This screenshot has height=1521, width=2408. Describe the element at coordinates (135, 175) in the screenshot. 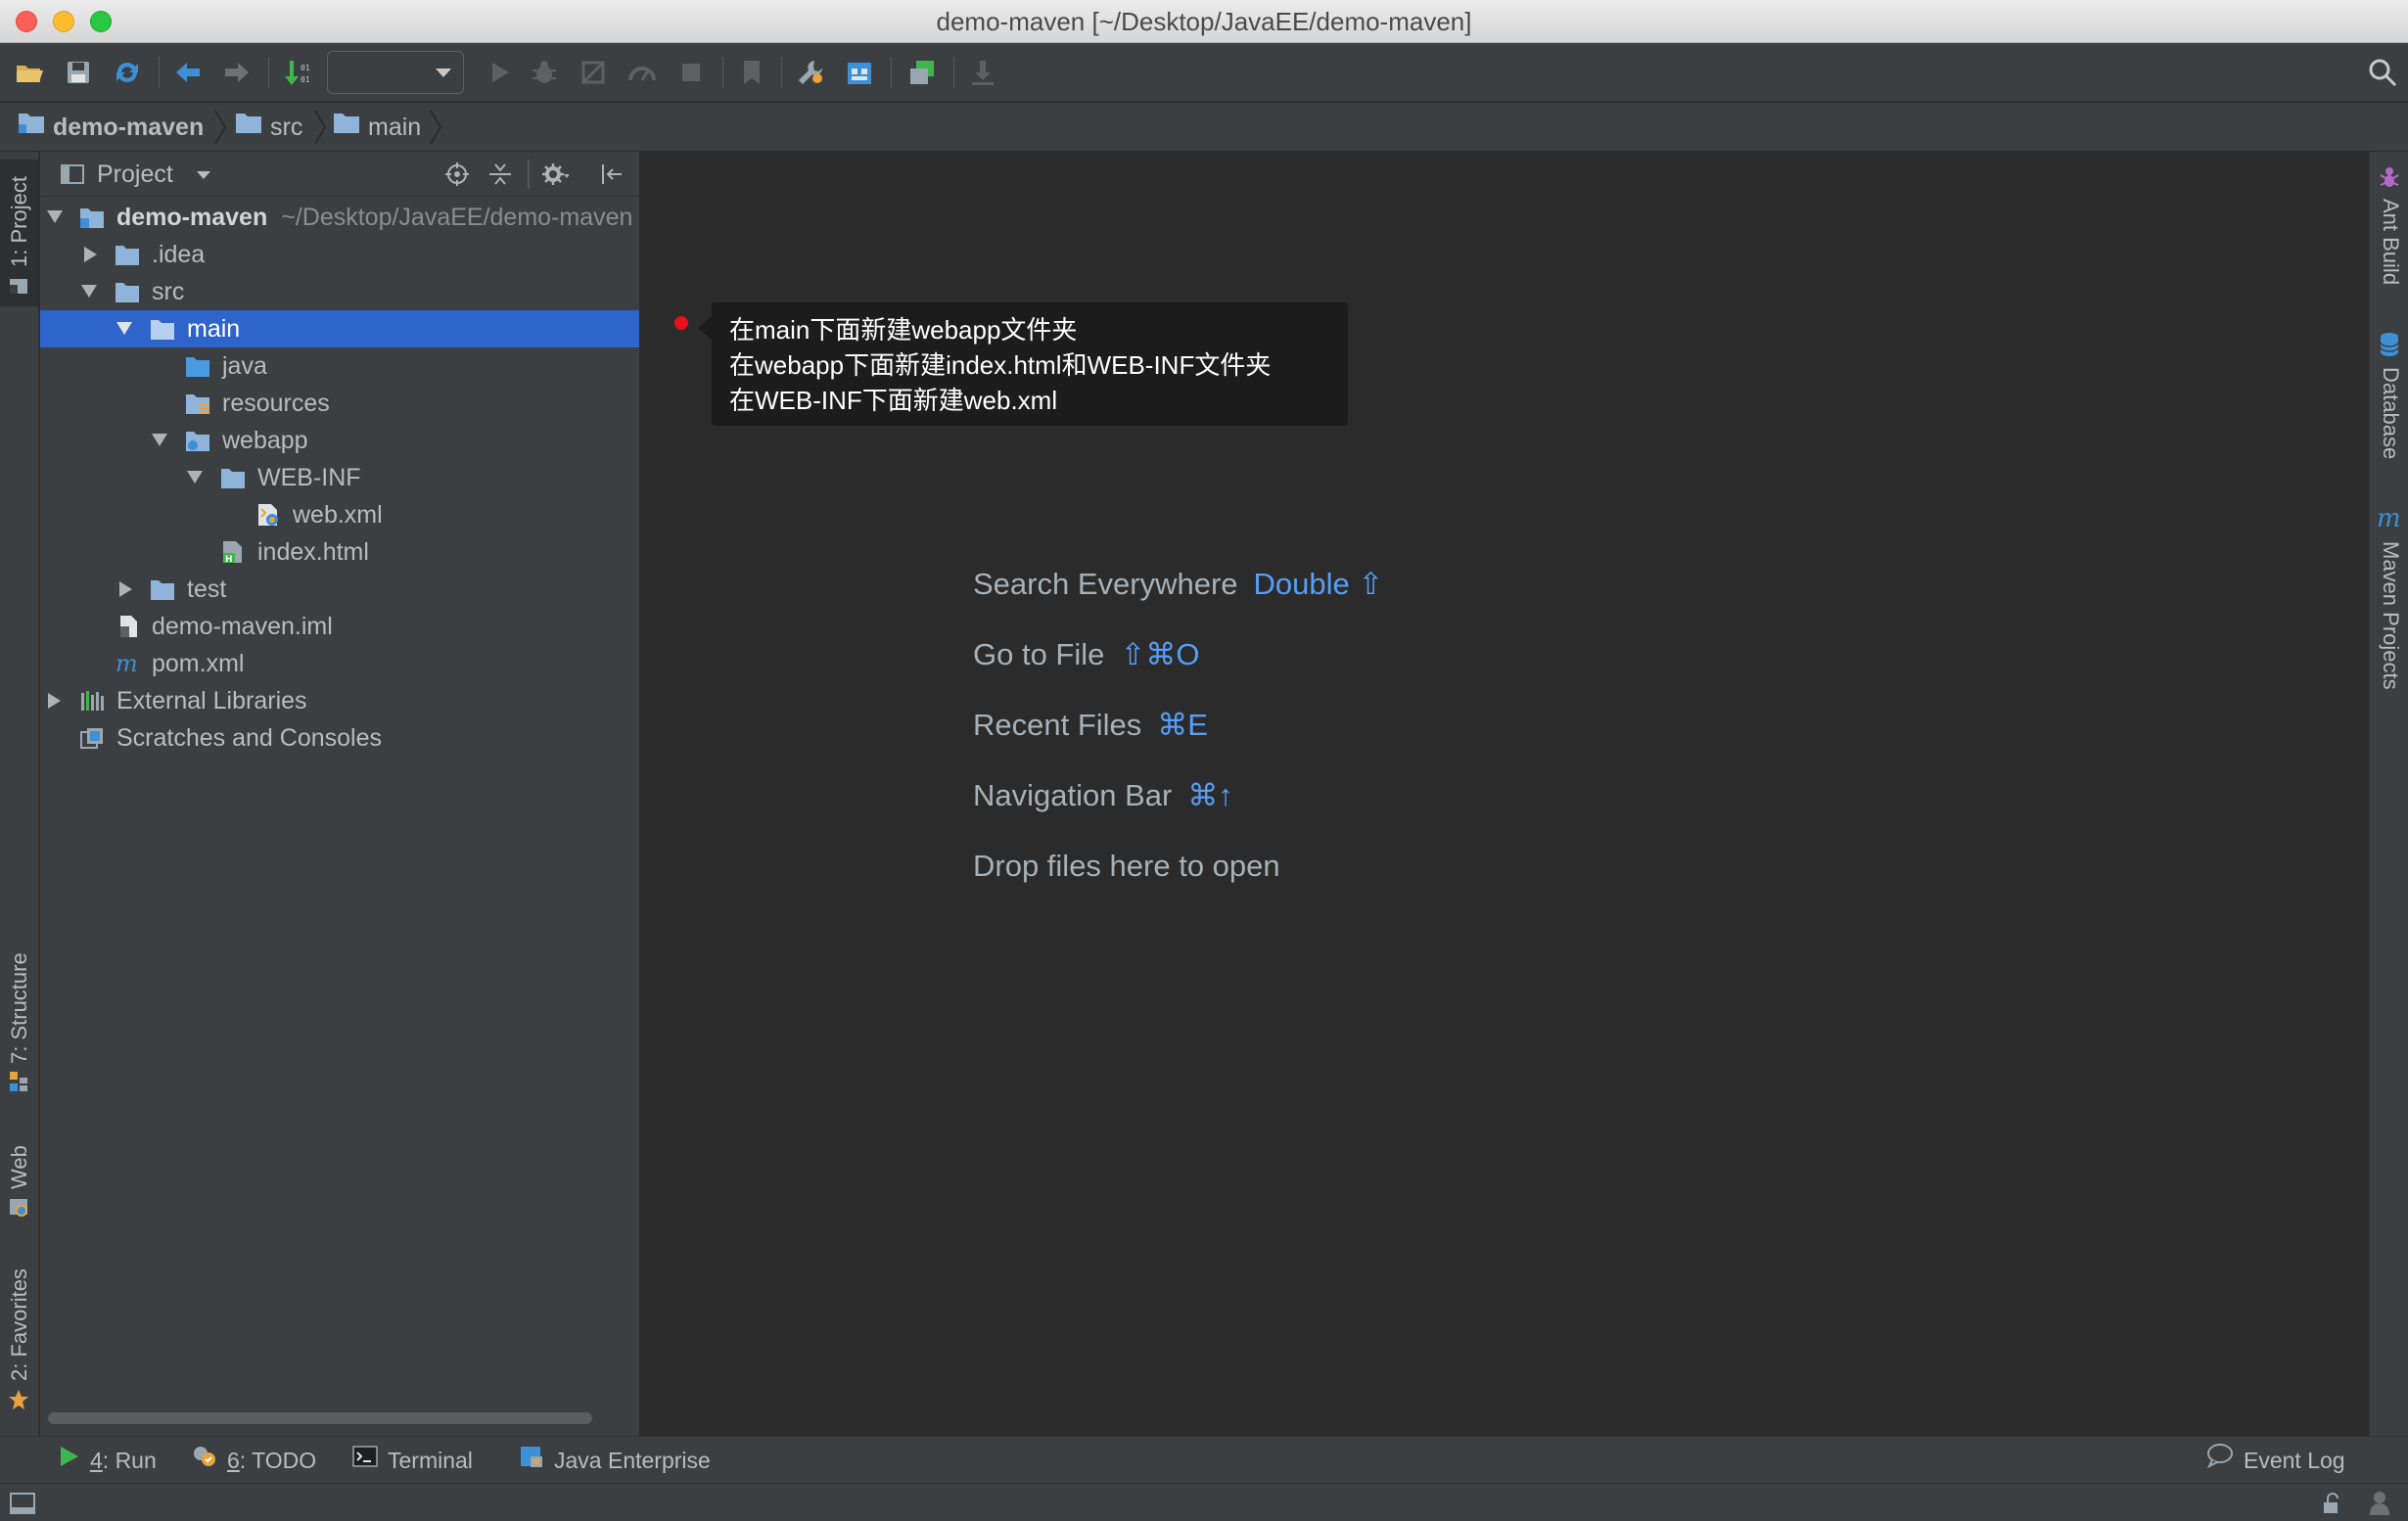

I see `project-view-selector: Project` at that location.